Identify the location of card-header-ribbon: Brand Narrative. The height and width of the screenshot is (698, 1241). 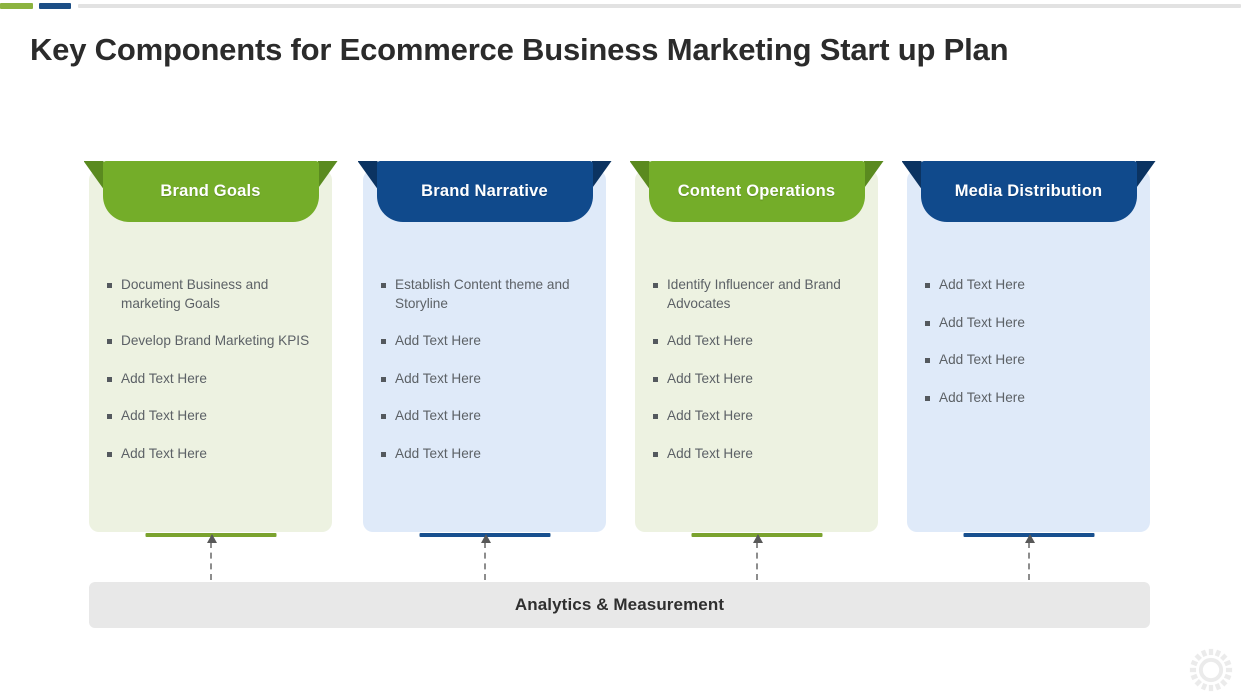
(484, 191).